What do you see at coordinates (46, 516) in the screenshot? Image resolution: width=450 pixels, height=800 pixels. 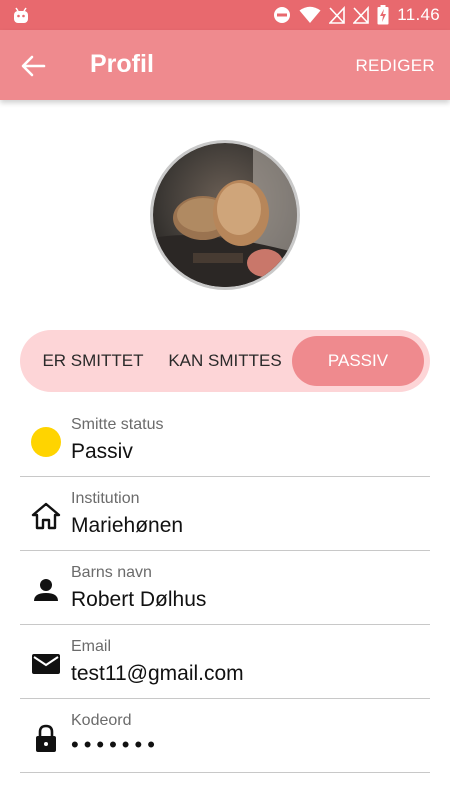 I see `home-icon` at bounding box center [46, 516].